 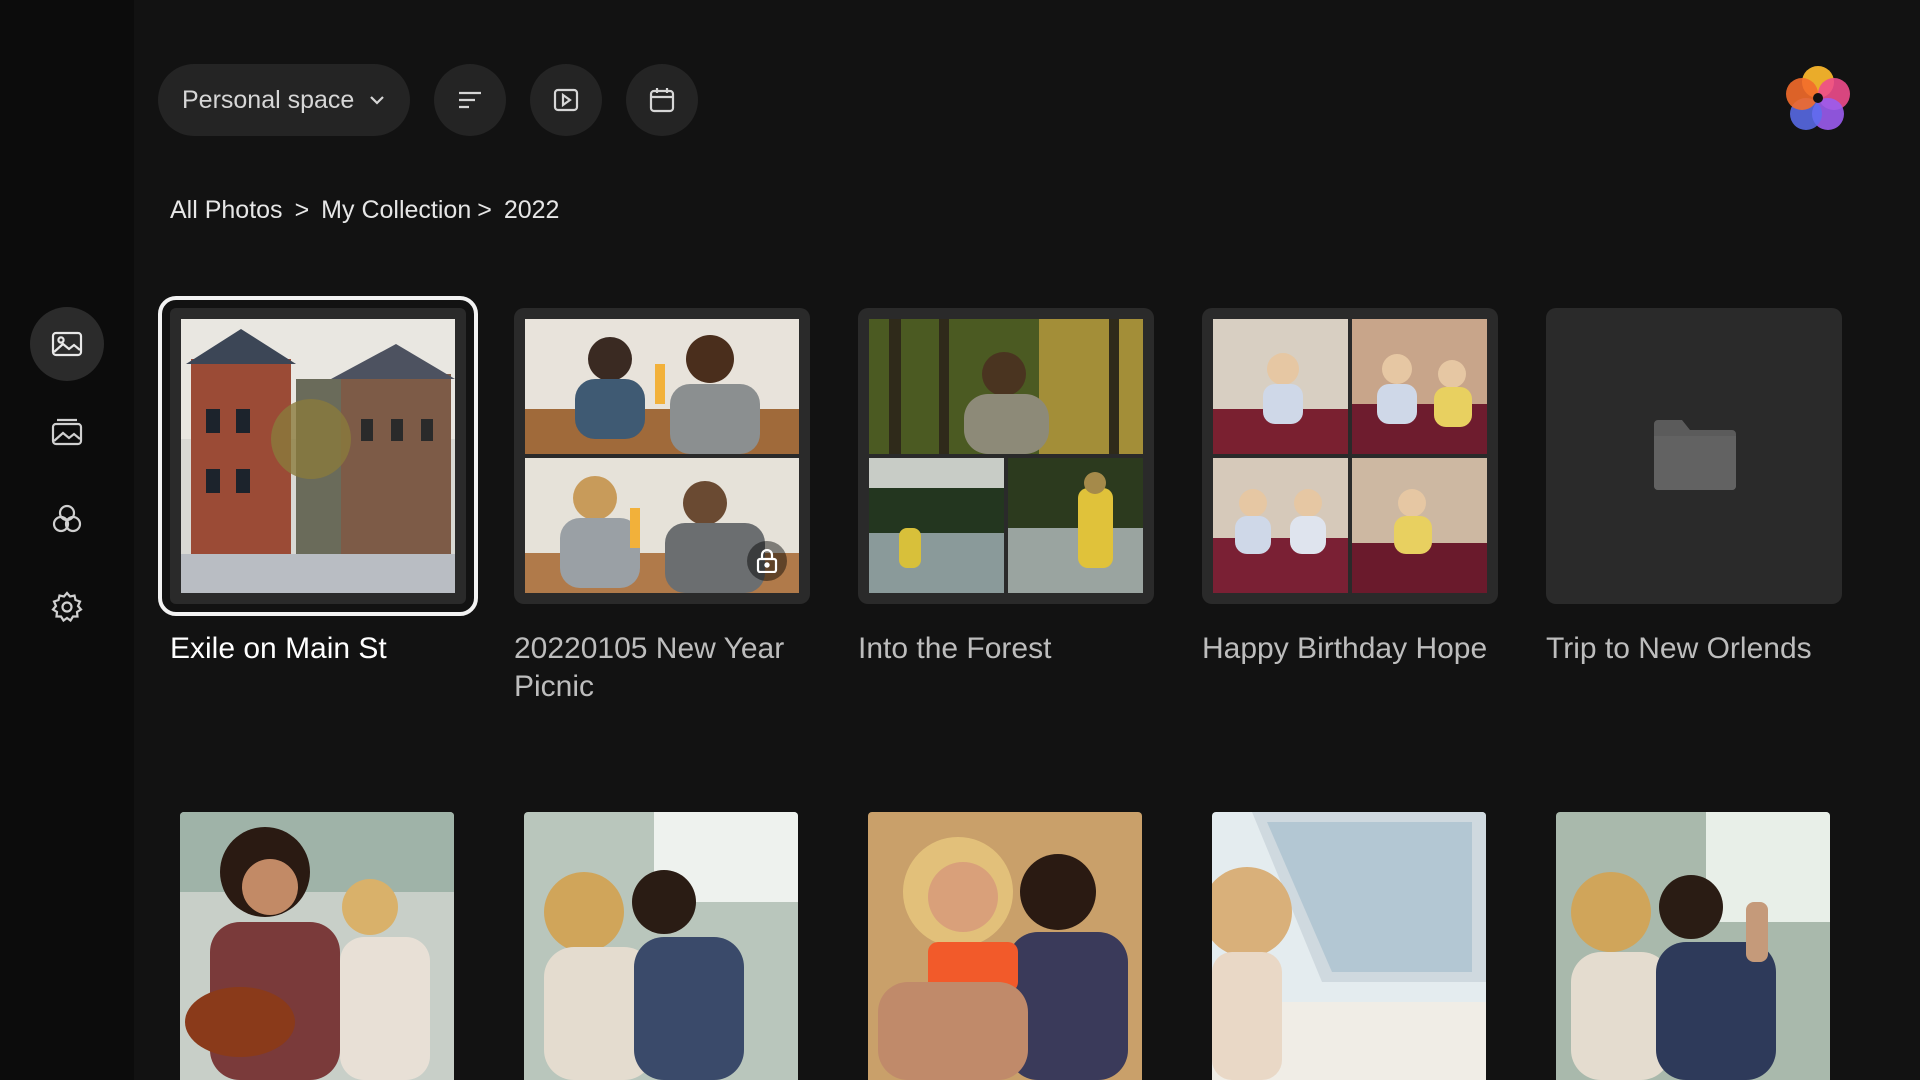 I want to click on lock-badge, so click(x=767, y=561).